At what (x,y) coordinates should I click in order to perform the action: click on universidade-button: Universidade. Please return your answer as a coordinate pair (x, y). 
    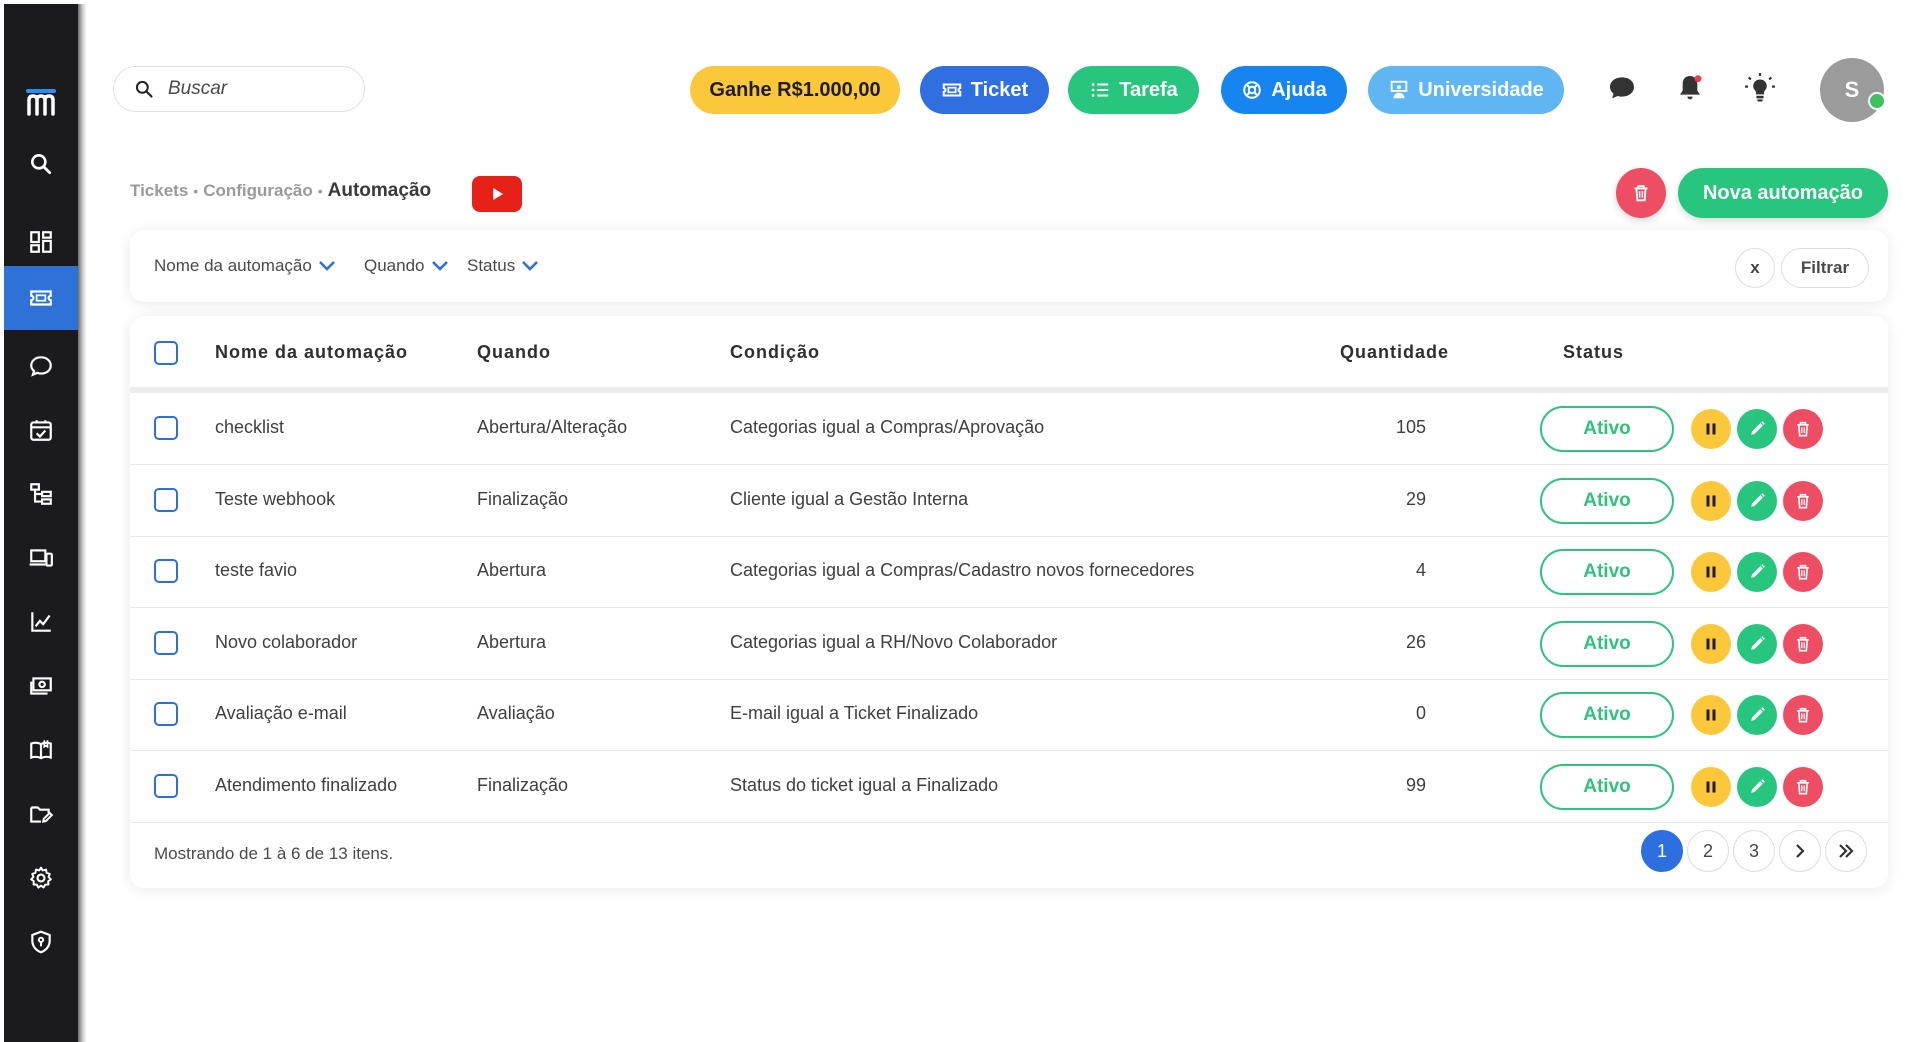
    Looking at the image, I should click on (1466, 90).